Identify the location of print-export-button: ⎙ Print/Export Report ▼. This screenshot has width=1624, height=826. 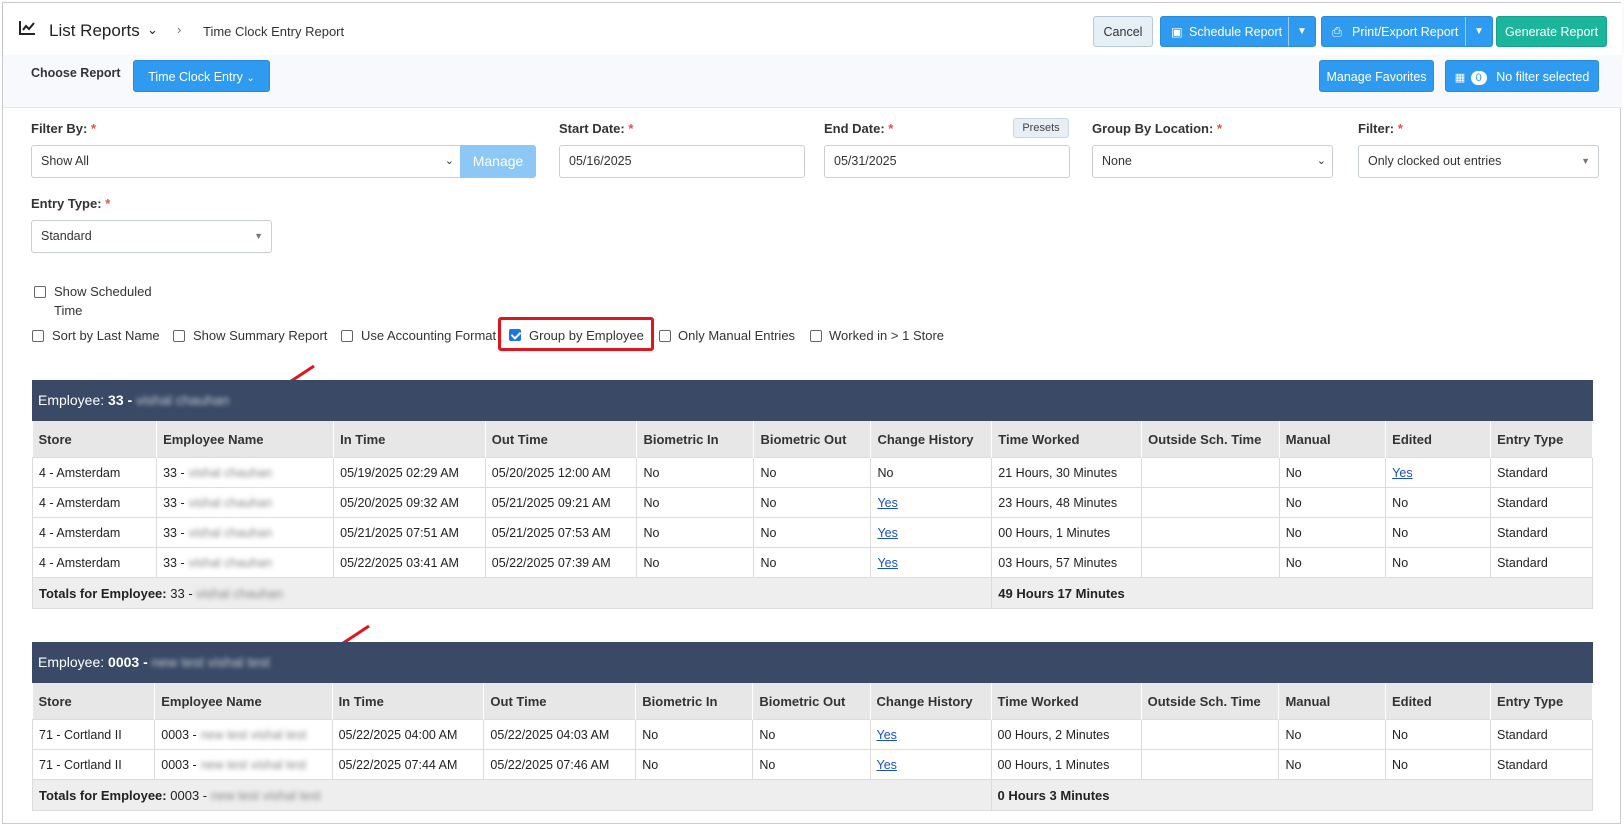
(1407, 31).